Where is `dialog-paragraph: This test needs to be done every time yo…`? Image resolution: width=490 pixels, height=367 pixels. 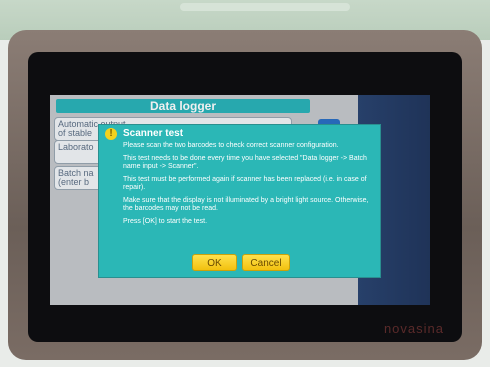
dialog-paragraph: This test needs to be done every time yo… is located at coordinates (245, 162).